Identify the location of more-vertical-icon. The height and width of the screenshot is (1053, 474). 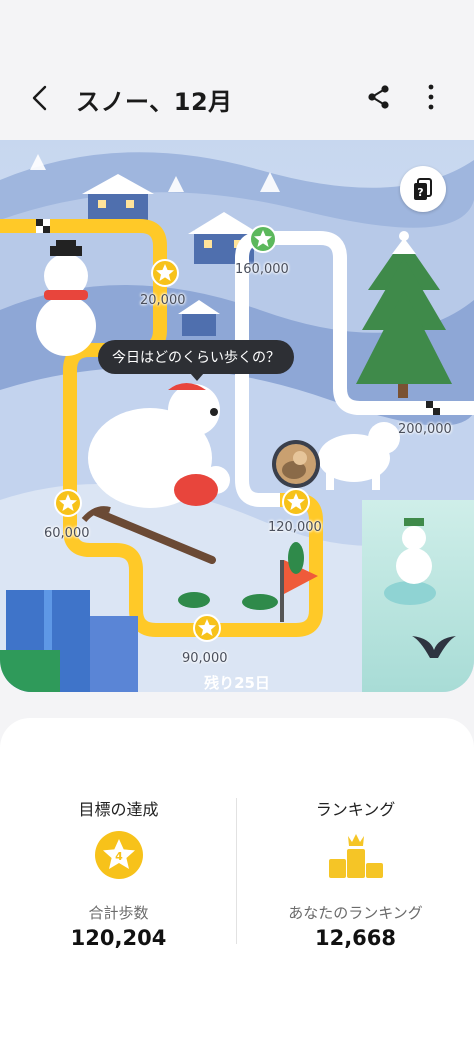
(431, 97).